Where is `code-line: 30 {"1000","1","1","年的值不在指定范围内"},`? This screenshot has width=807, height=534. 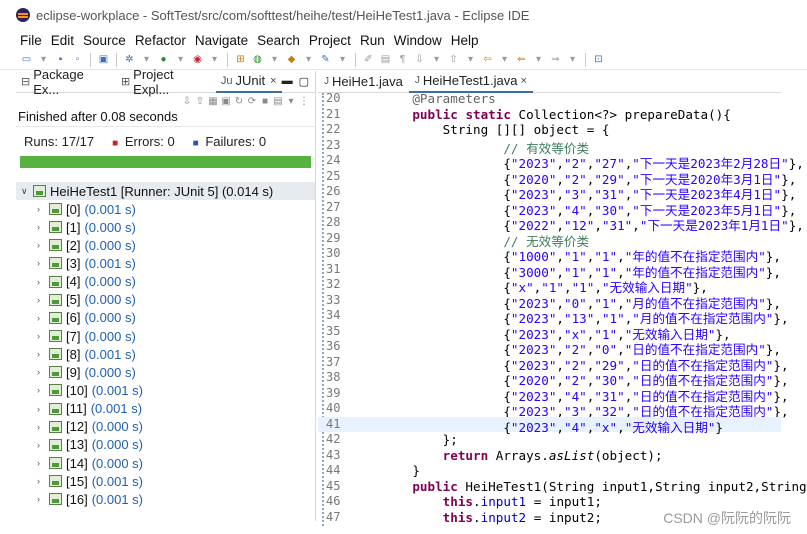
code-line: 30 {"1000","1","1","年的值不在指定范围内"}, is located at coordinates (549, 255).